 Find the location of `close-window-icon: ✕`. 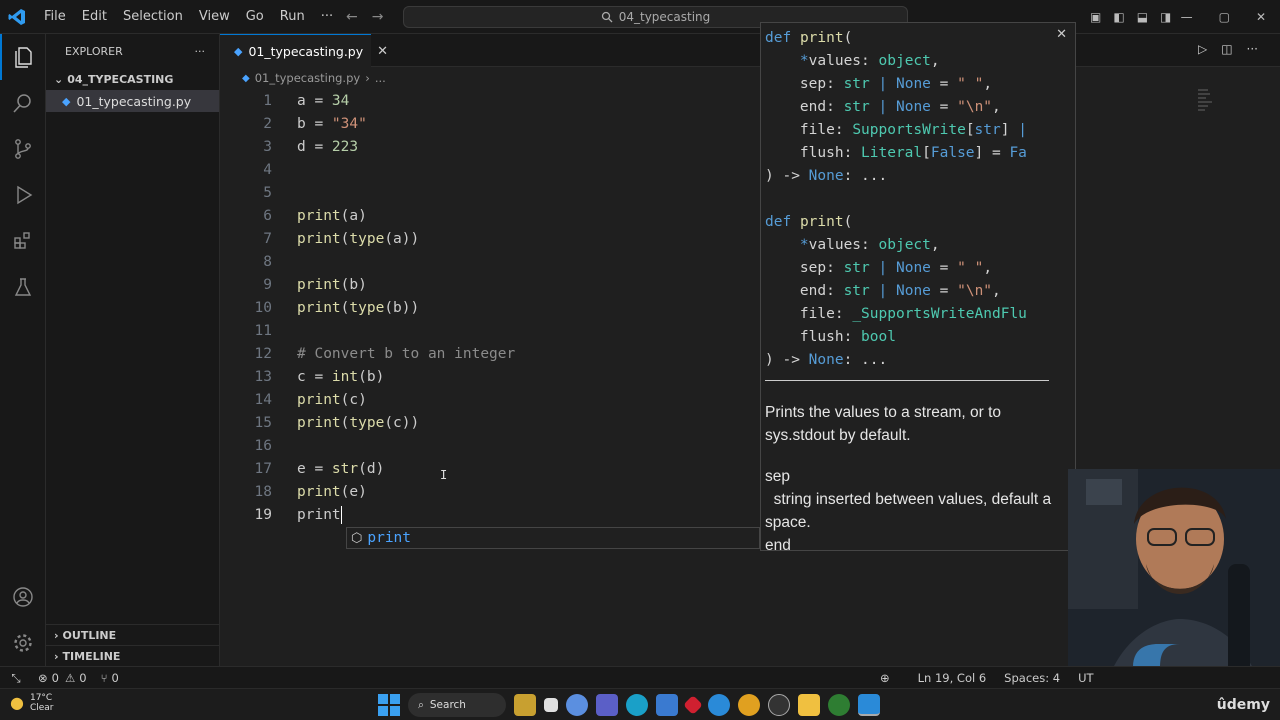

close-window-icon: ✕ is located at coordinates (1261, 17).